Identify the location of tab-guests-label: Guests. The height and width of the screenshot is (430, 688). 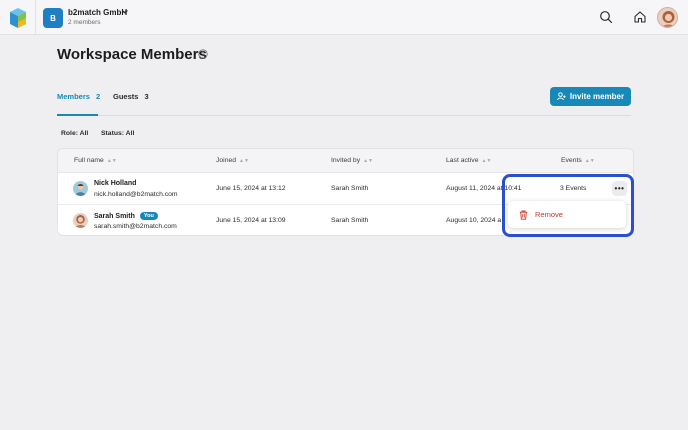
(126, 96).